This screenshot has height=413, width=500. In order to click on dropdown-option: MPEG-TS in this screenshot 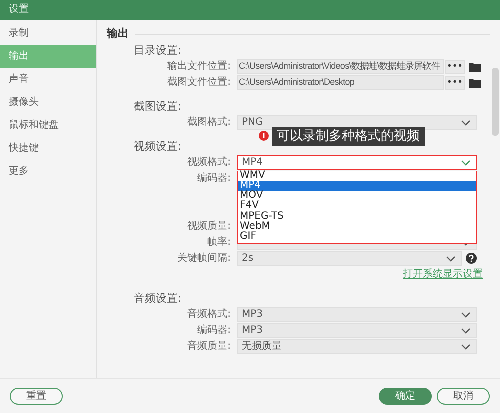, I will do `click(357, 217)`.